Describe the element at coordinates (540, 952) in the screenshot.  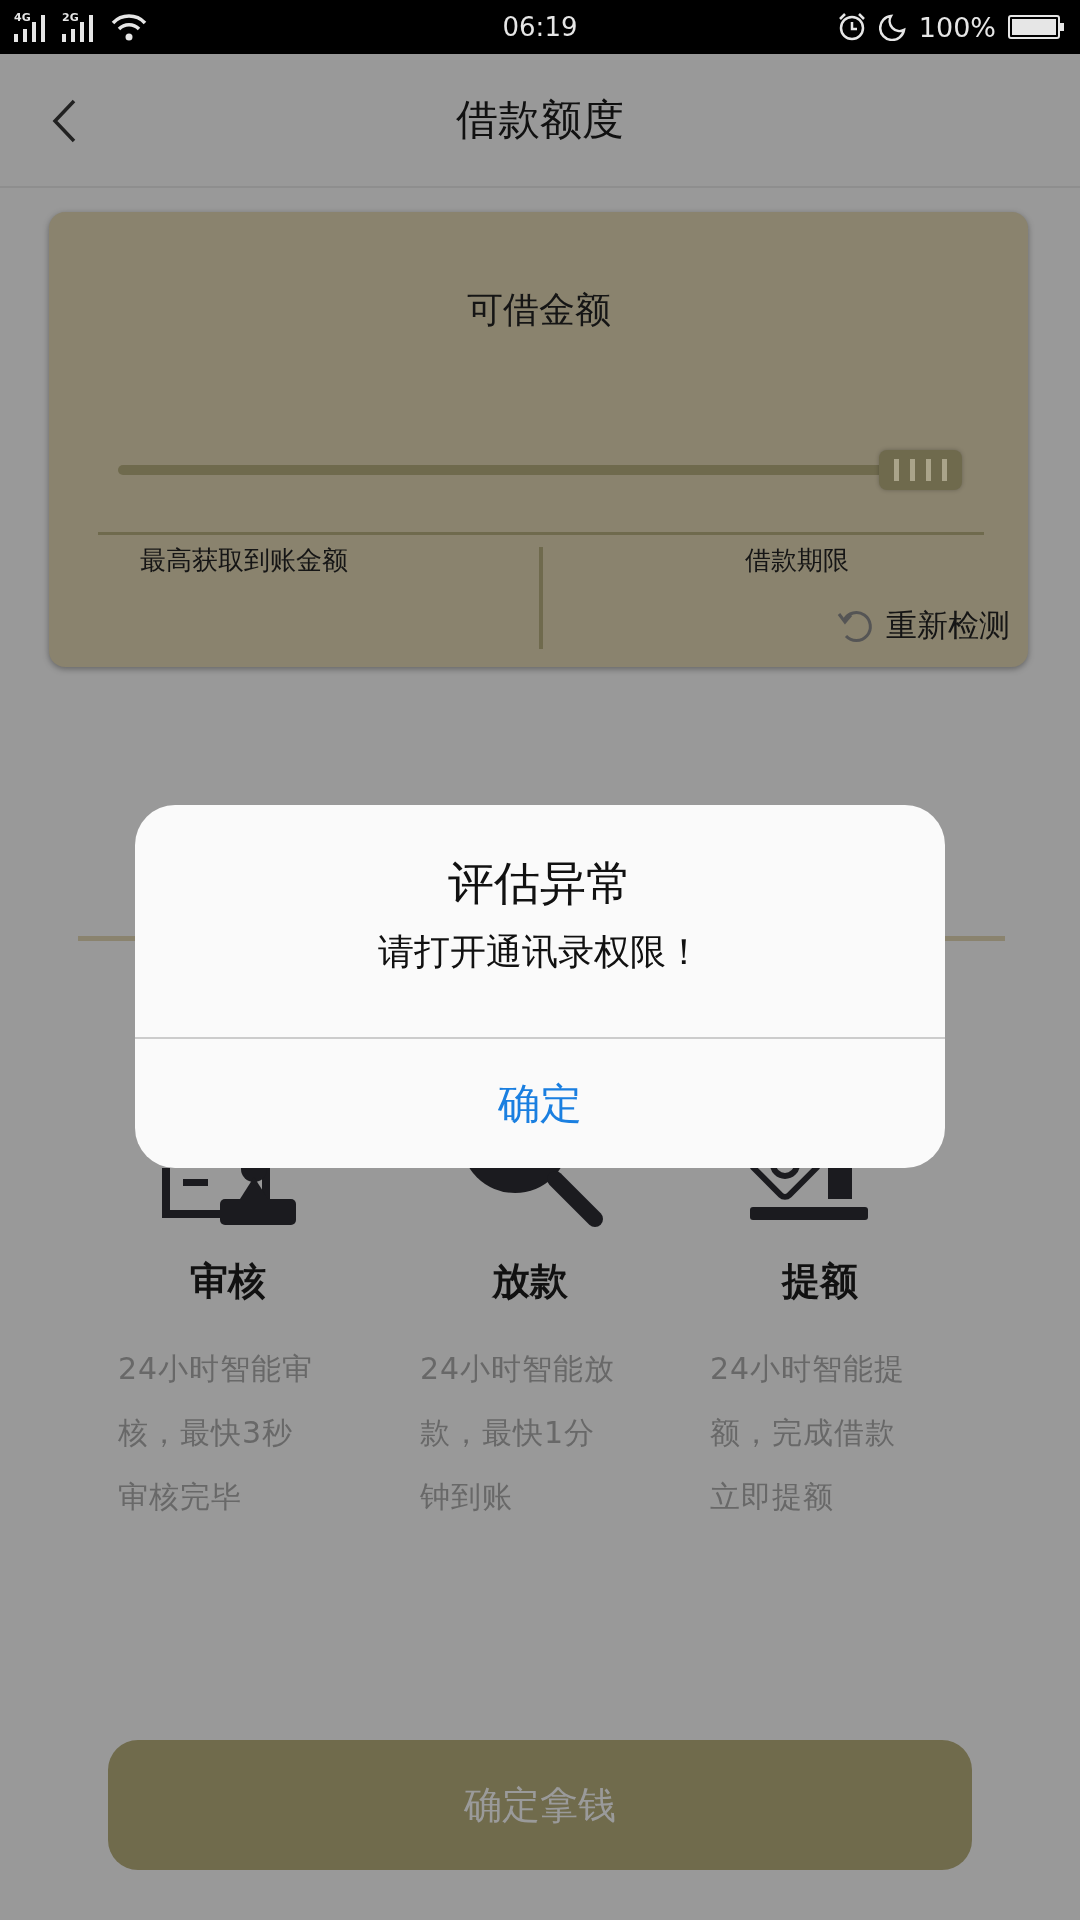
I see `dialog-message: 请打开通讯录权限！` at that location.